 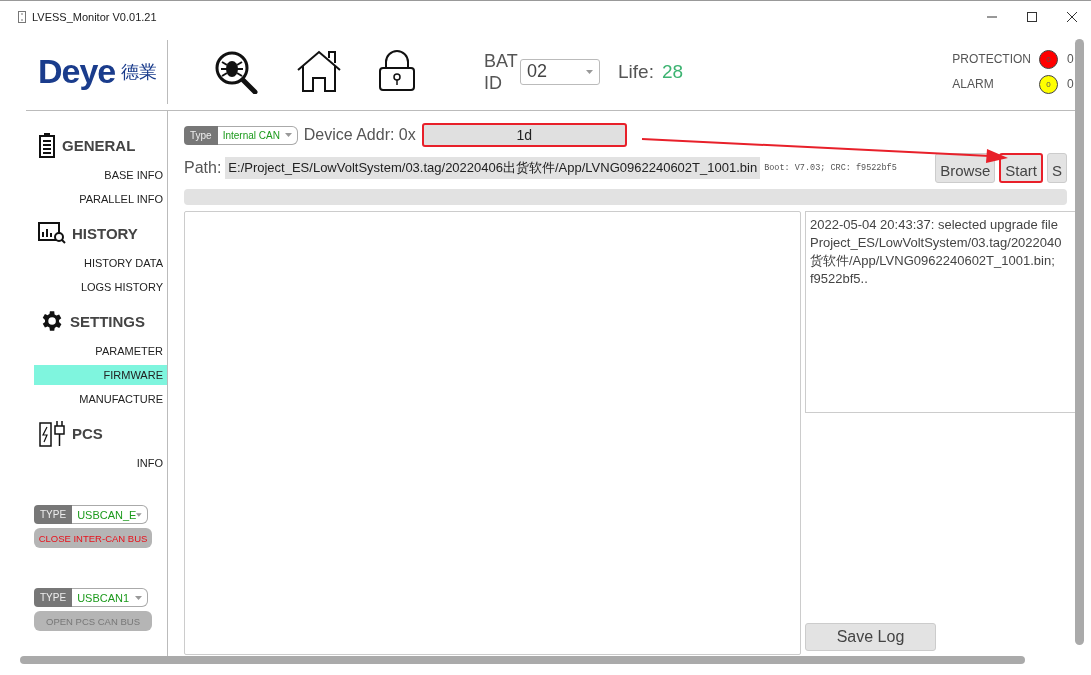 I want to click on section-title: HISTORY, so click(x=105, y=233).